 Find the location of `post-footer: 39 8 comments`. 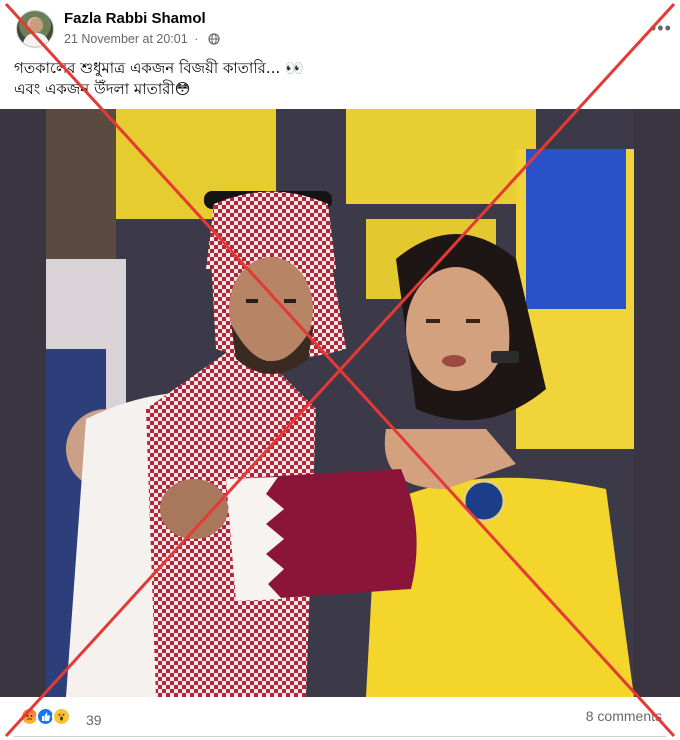

post-footer: 39 8 comments is located at coordinates (340, 720).